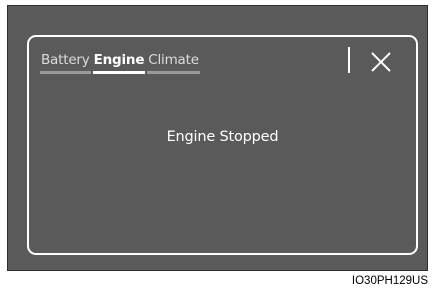 This screenshot has width=436, height=292. I want to click on tab-bar: Battery Engine Climate, so click(121, 63).